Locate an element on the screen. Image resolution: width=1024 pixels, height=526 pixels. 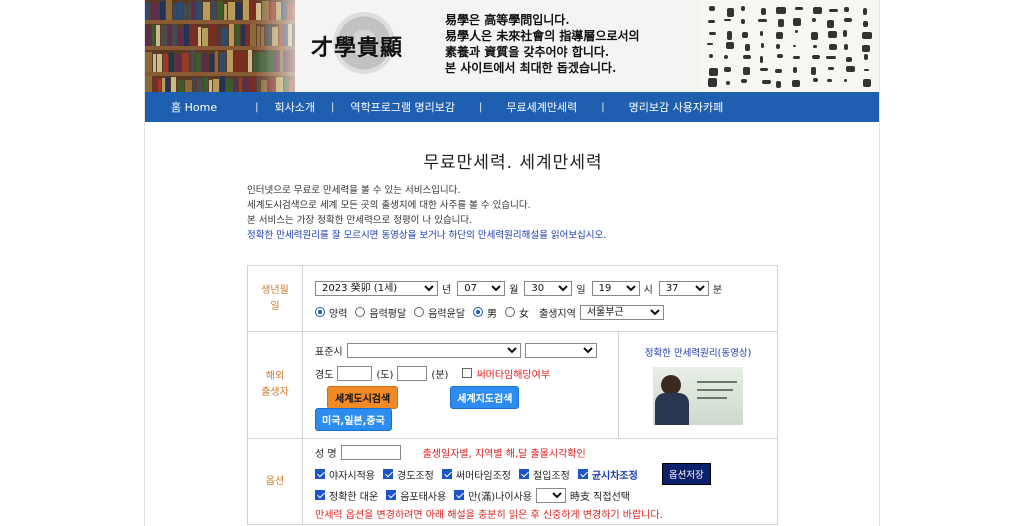
nav-free-calendar: 무료세계만세력 is located at coordinates (541, 107).